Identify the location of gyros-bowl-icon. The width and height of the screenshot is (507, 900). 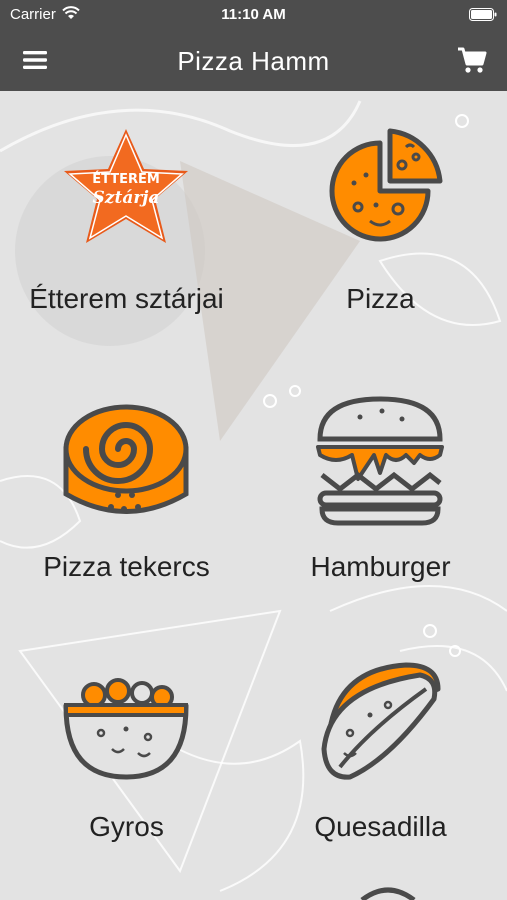
(126, 729).